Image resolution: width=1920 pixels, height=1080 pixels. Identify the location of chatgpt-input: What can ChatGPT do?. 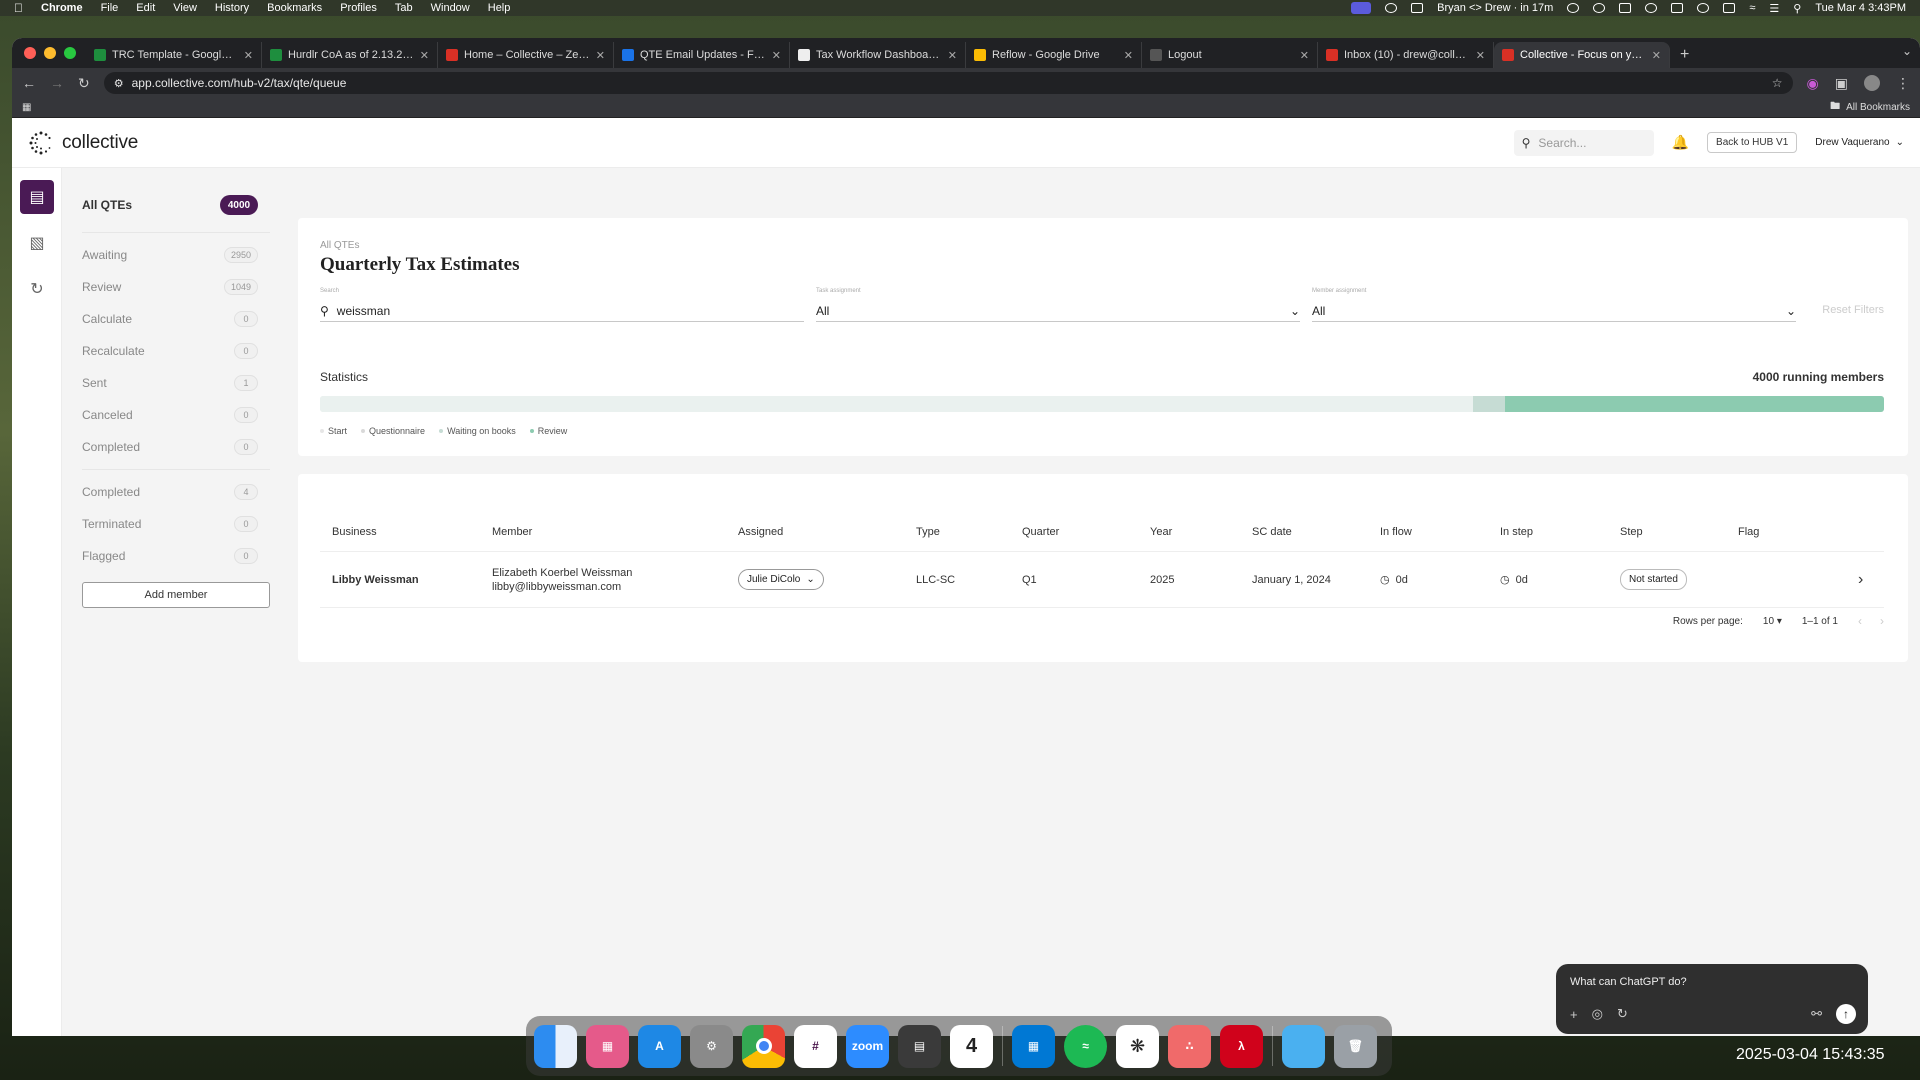
(1712, 982).